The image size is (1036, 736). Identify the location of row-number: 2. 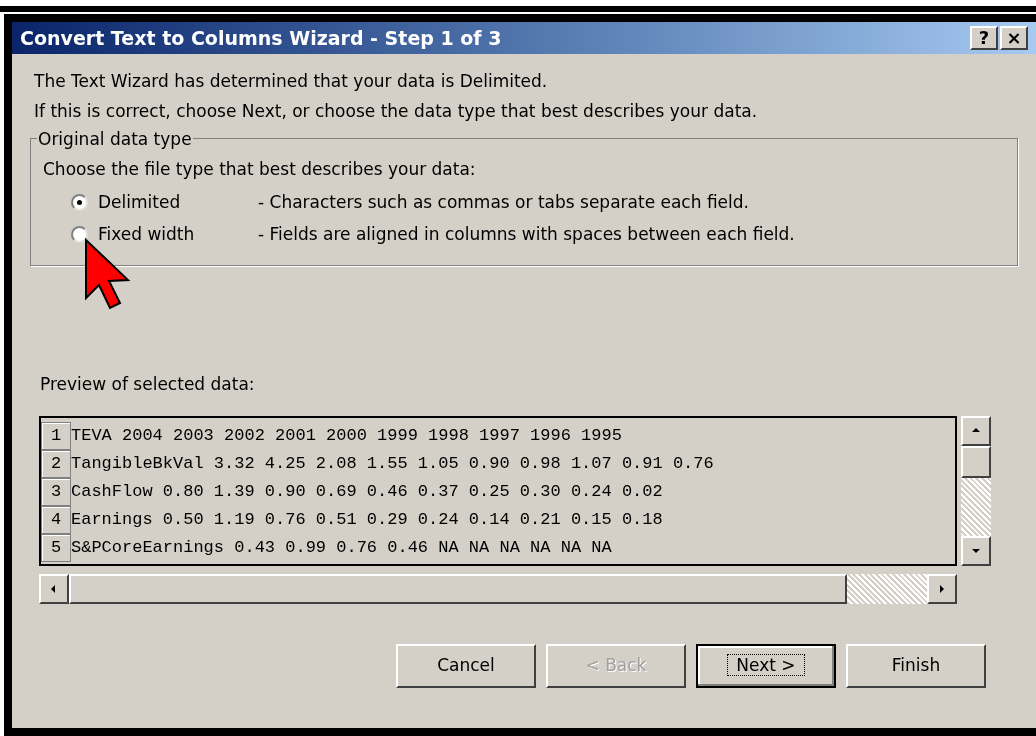
(56, 463).